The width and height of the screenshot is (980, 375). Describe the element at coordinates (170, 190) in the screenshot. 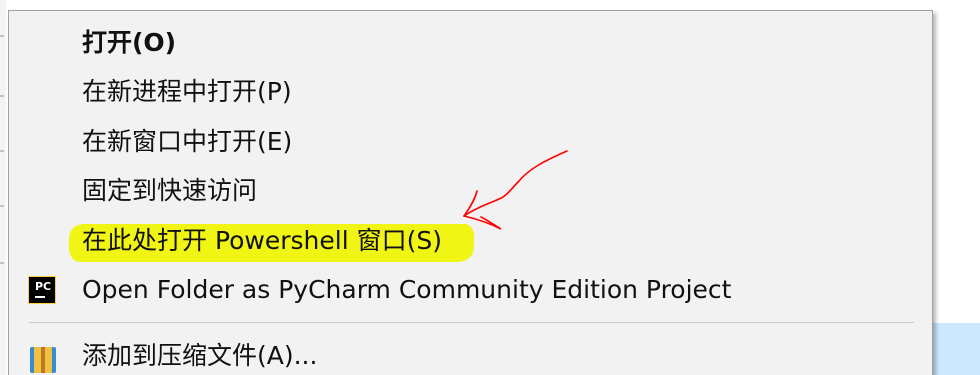

I see `menu-item-label: 固定到快速访问` at that location.